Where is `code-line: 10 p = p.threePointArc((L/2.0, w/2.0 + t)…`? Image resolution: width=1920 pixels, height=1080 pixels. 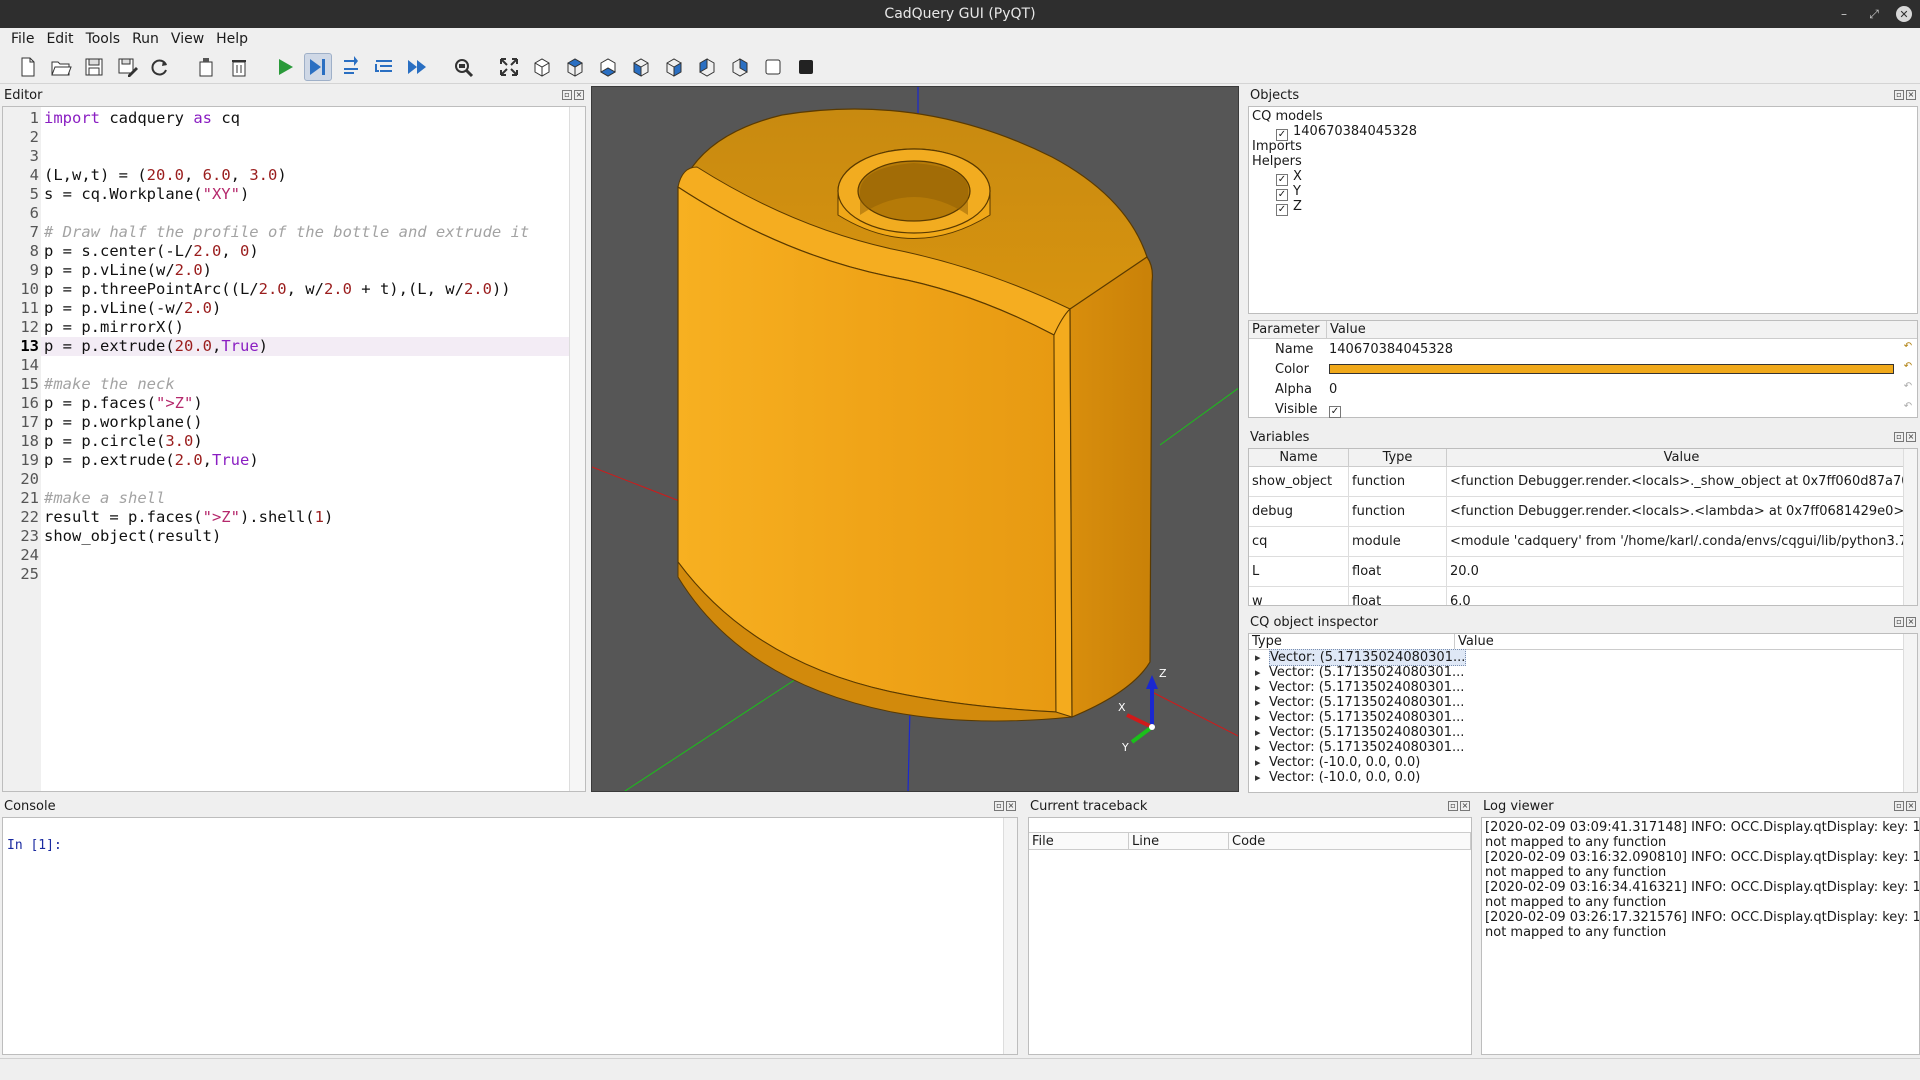 code-line: 10 p = p.threePointArc((L/2.0, w/2.0 + t)… is located at coordinates (287, 289).